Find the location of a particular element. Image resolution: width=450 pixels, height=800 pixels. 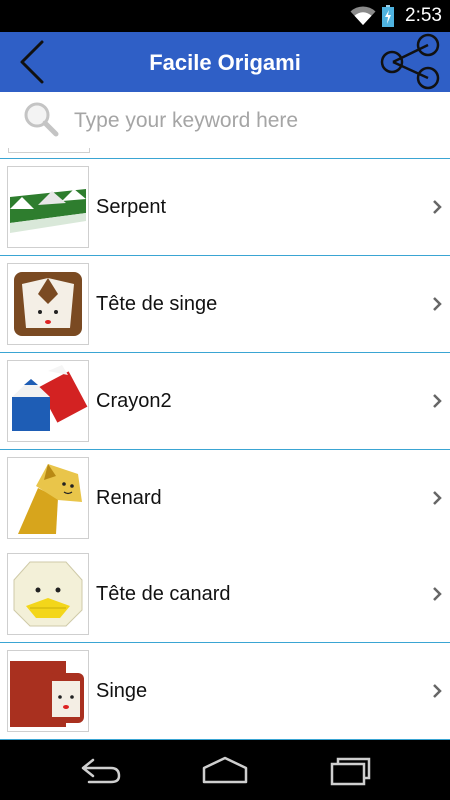

home-icon is located at coordinates (225, 770).